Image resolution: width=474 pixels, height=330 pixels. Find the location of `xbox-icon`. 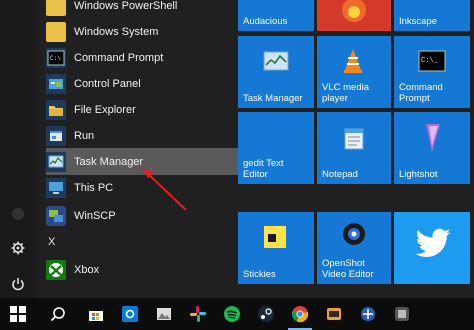

xbox-icon is located at coordinates (56, 269).